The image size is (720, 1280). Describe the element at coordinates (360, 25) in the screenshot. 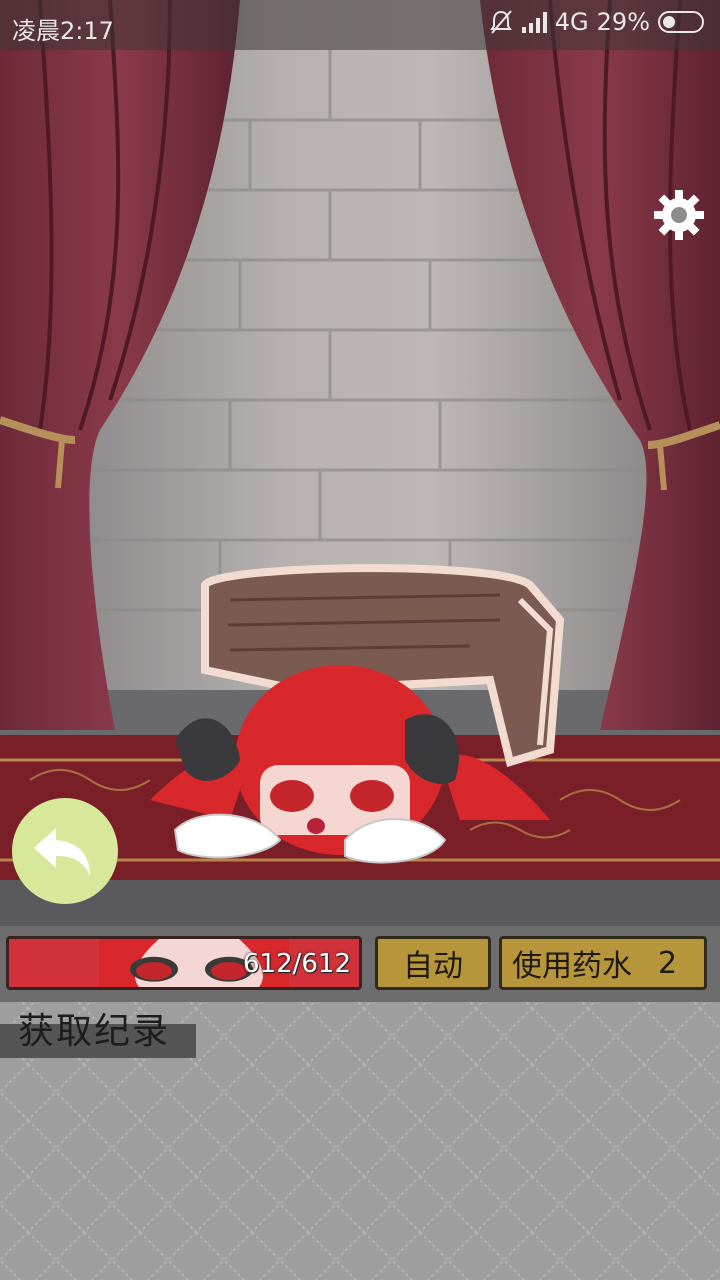

I see `status-bar: 凌晨2:17 4G 29%` at that location.